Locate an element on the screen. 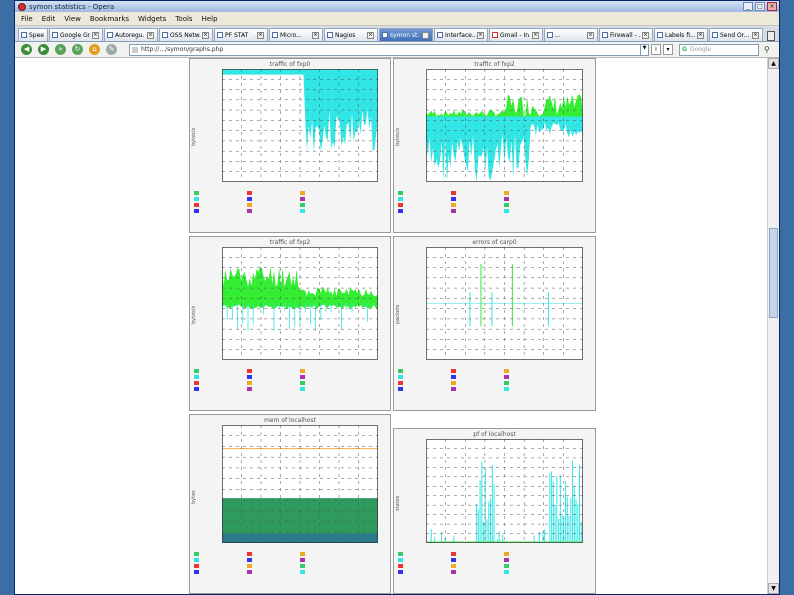  tab-13: Send Or... × is located at coordinates (736, 34).